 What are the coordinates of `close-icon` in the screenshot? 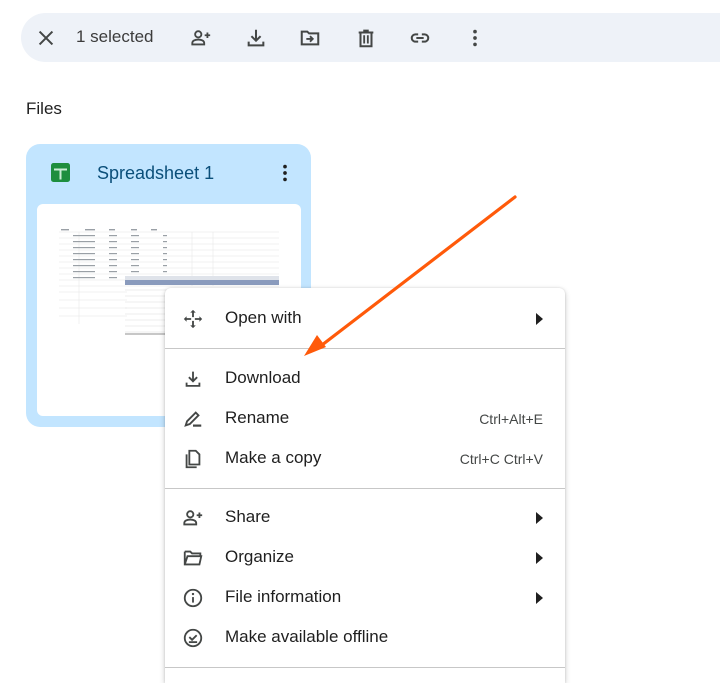 It's located at (46, 38).